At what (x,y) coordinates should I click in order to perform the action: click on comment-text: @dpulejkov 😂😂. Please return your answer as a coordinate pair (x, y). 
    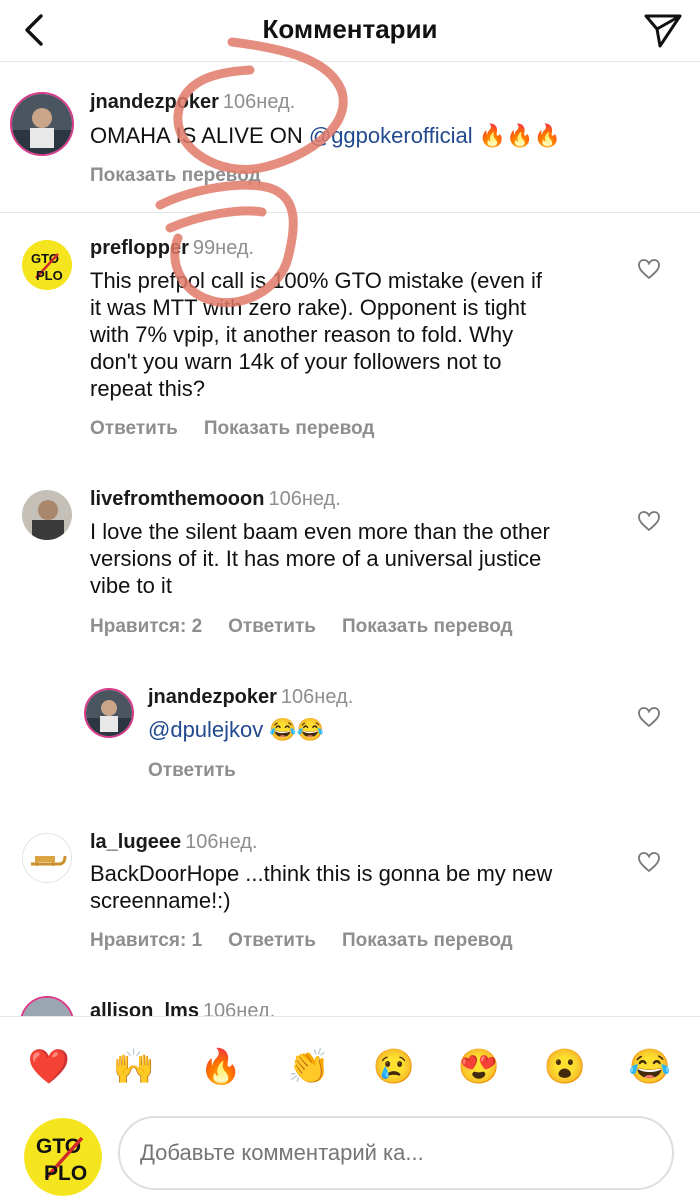
    Looking at the image, I should click on (236, 729).